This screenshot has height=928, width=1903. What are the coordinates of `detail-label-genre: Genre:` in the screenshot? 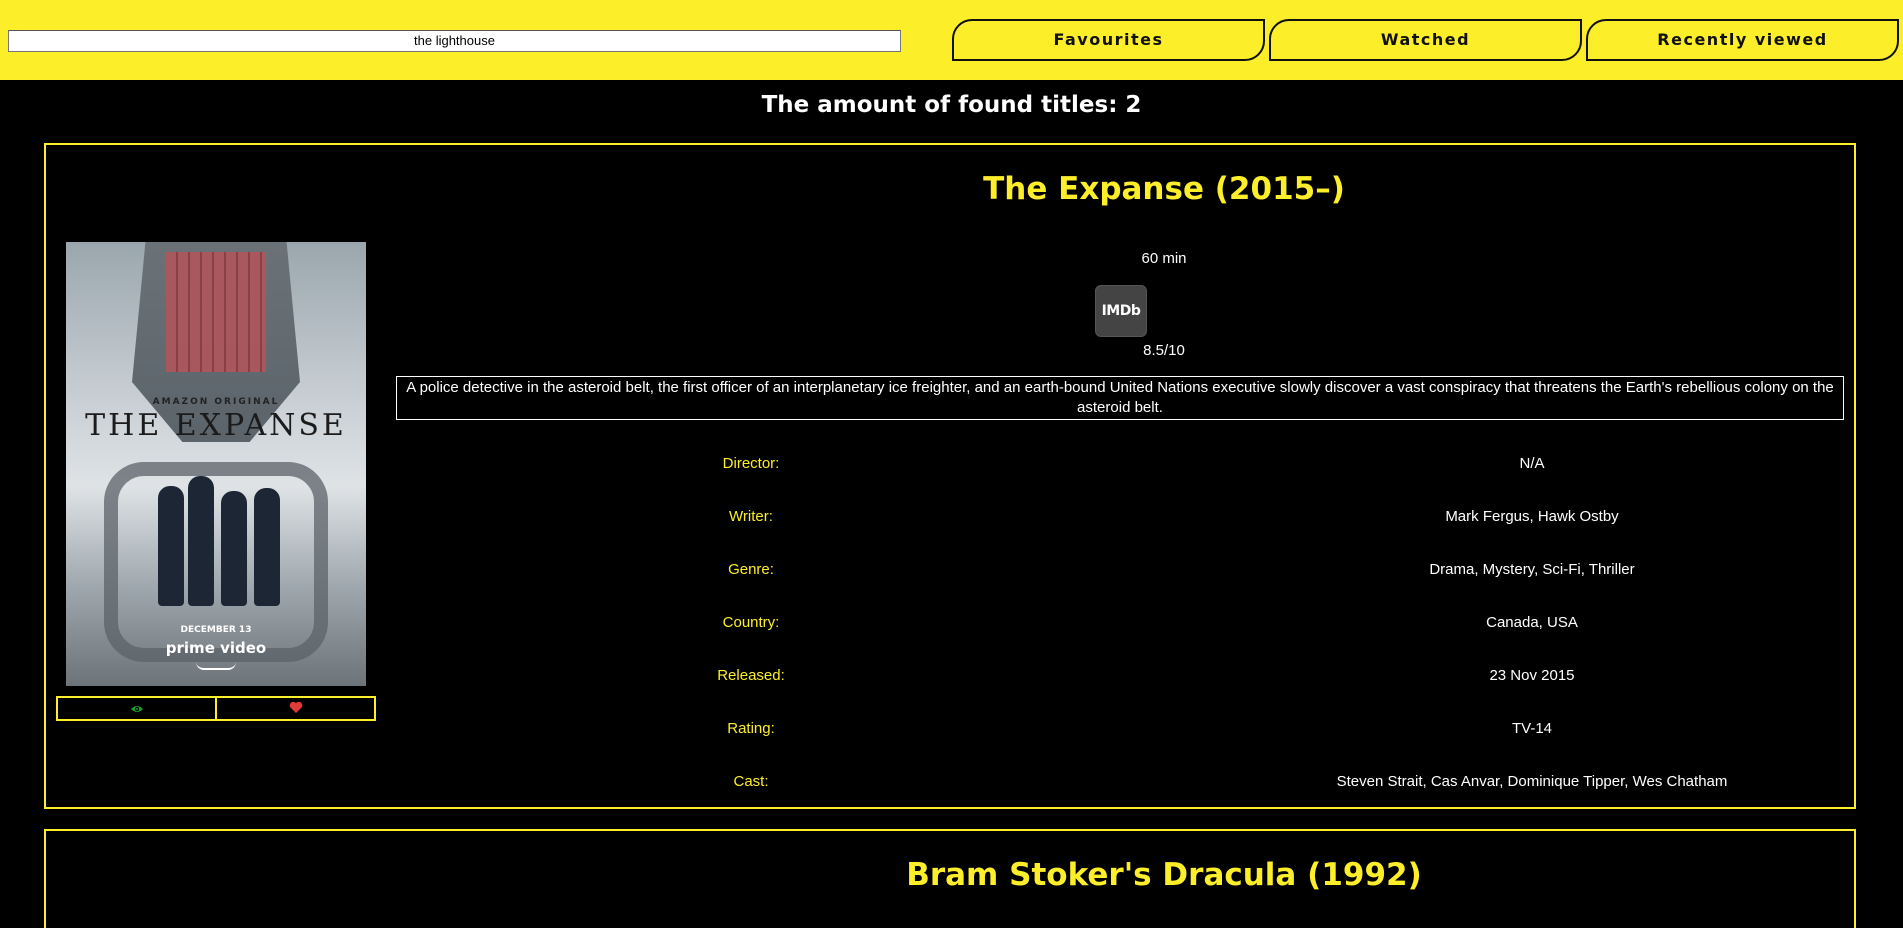 It's located at (751, 569).